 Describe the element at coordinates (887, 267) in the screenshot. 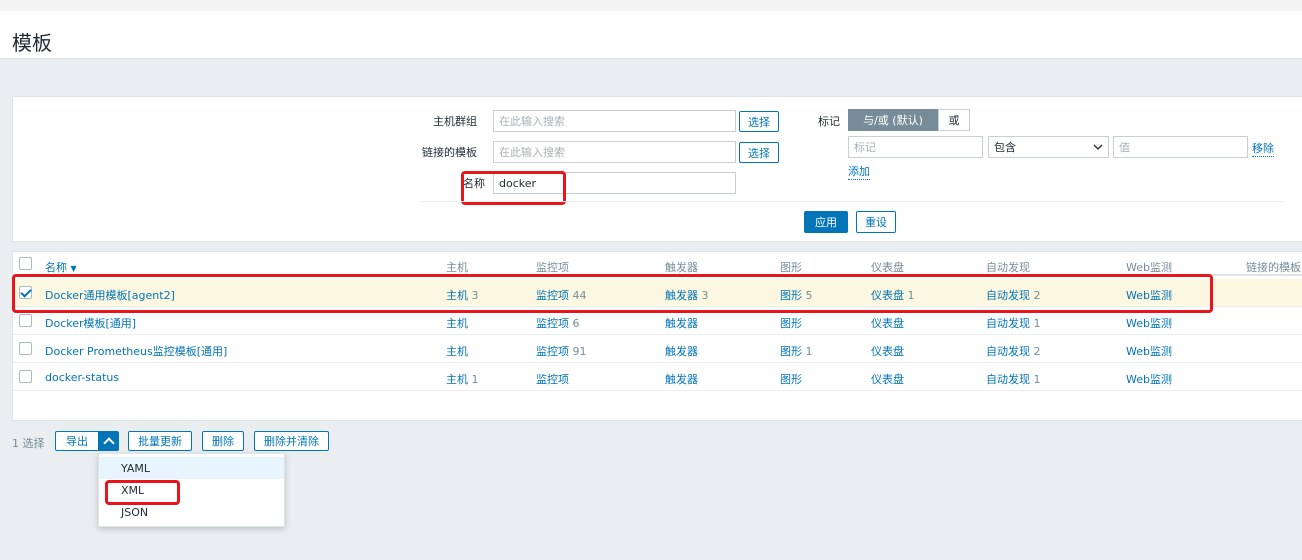

I see `column-dashboards: 仪表盘` at that location.